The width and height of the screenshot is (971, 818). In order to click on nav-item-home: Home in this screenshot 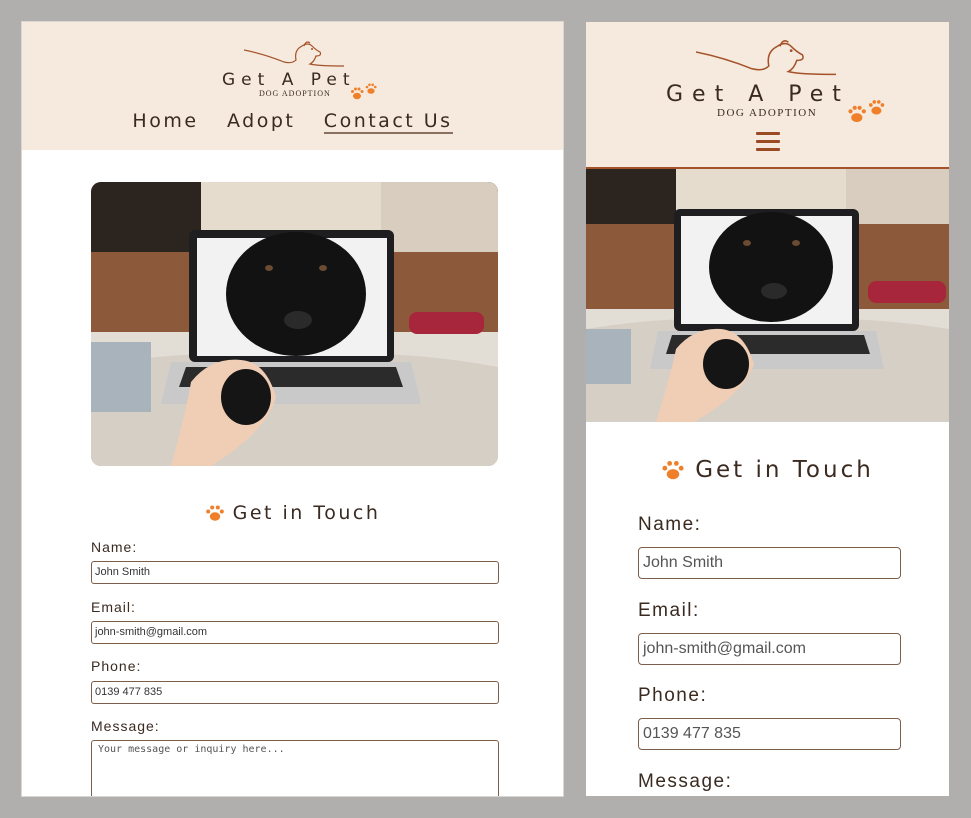, I will do `click(165, 121)`.